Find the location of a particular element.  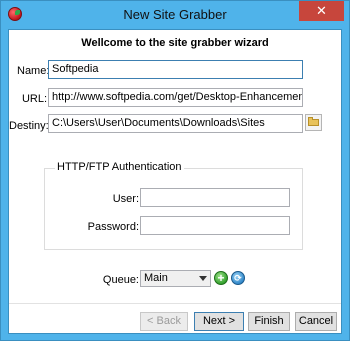

title-bar: New Site Grabber ✕ is located at coordinates (175, 14).